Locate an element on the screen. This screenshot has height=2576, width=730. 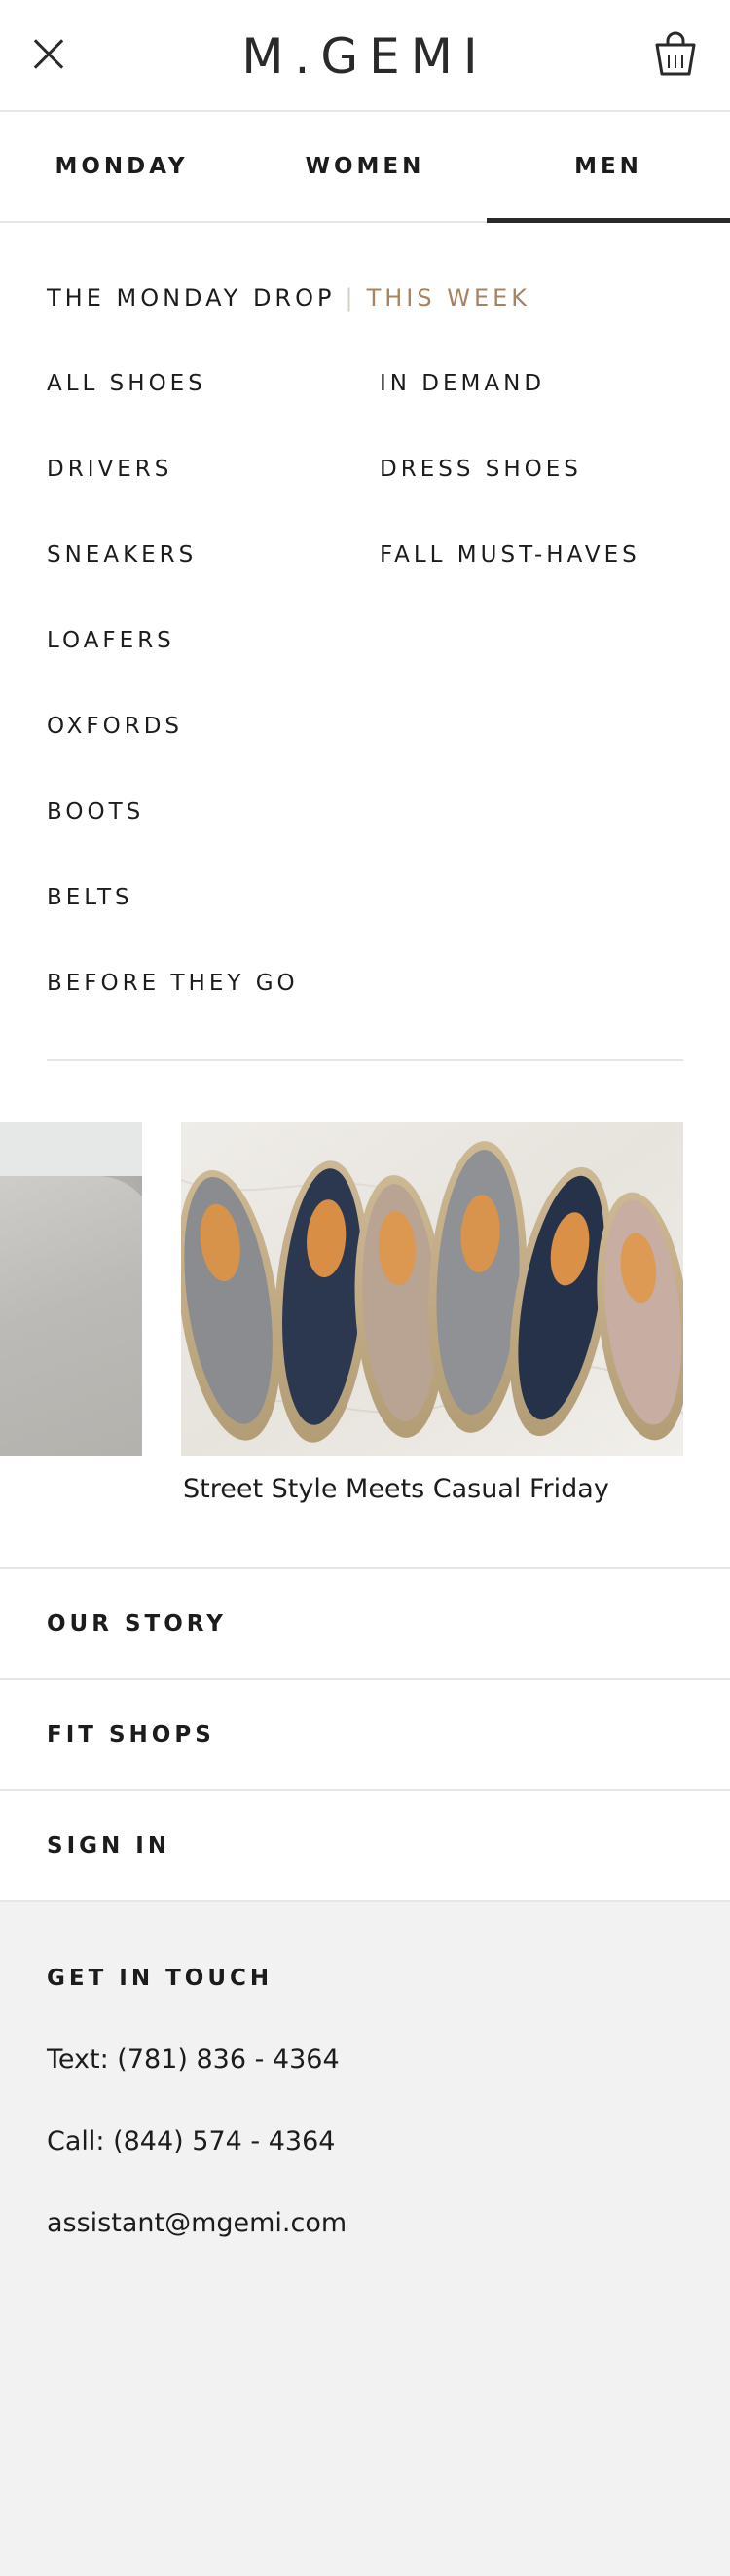
shopping-bag-icon is located at coordinates (676, 53).